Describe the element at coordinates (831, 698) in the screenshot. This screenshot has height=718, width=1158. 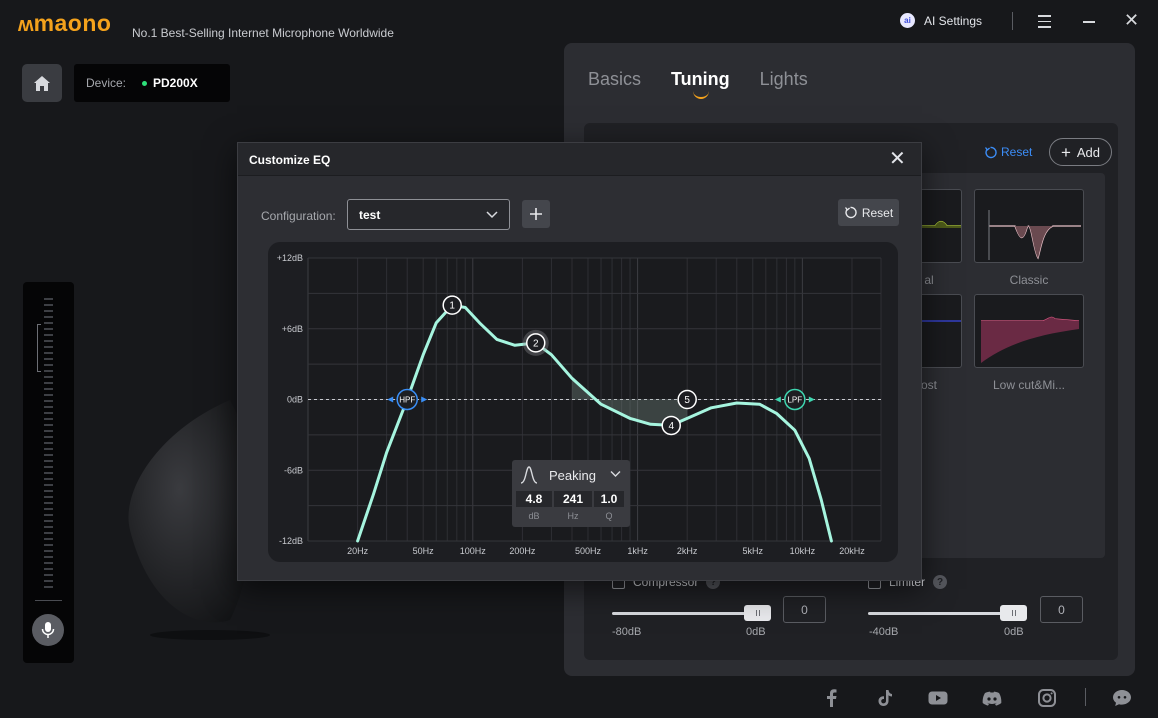
I see `facebook-icon` at that location.